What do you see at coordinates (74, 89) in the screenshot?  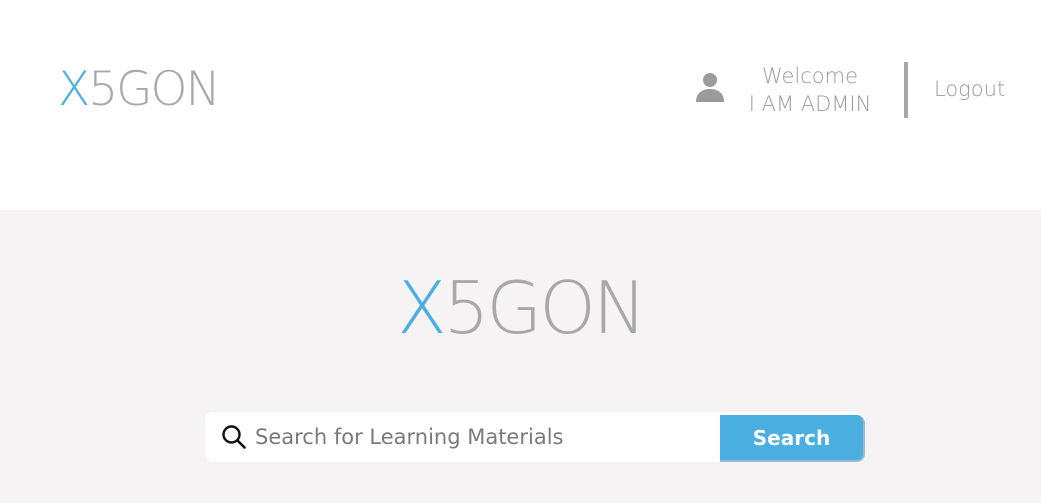 I see `logo-accent: X` at bounding box center [74, 89].